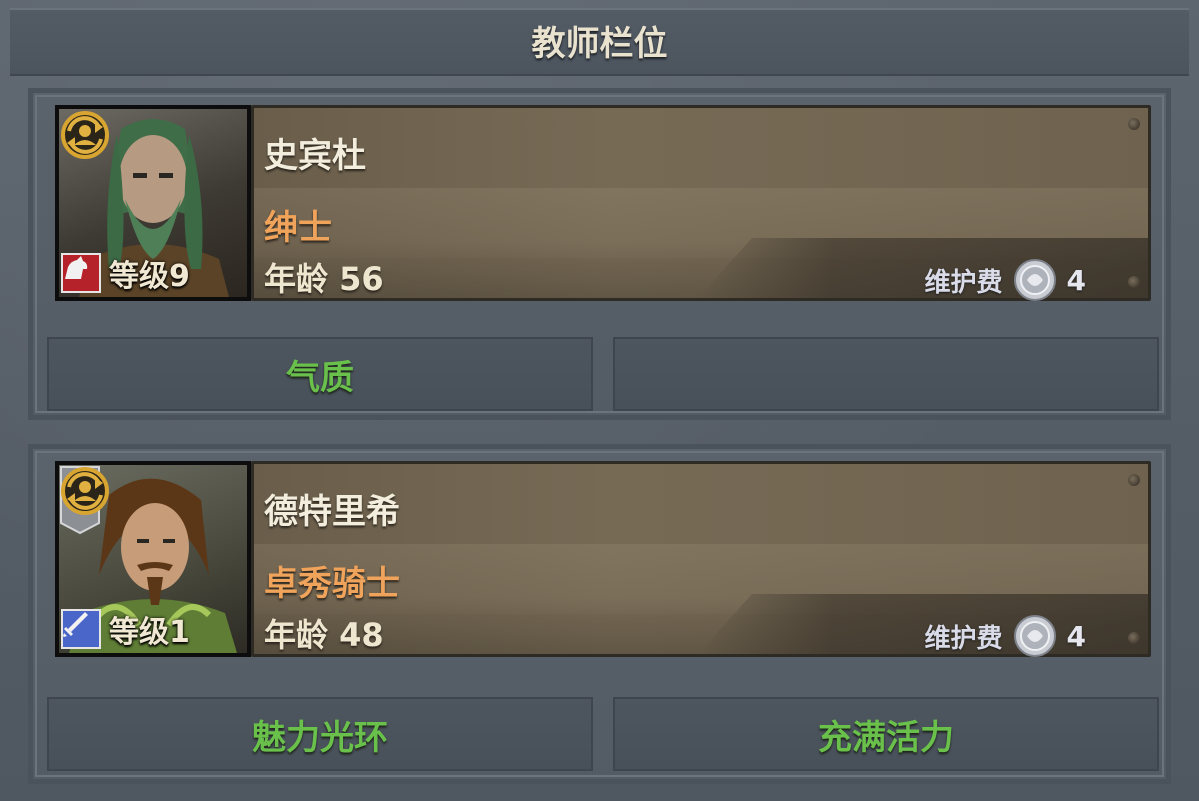  I want to click on sword-icon, so click(81, 629).